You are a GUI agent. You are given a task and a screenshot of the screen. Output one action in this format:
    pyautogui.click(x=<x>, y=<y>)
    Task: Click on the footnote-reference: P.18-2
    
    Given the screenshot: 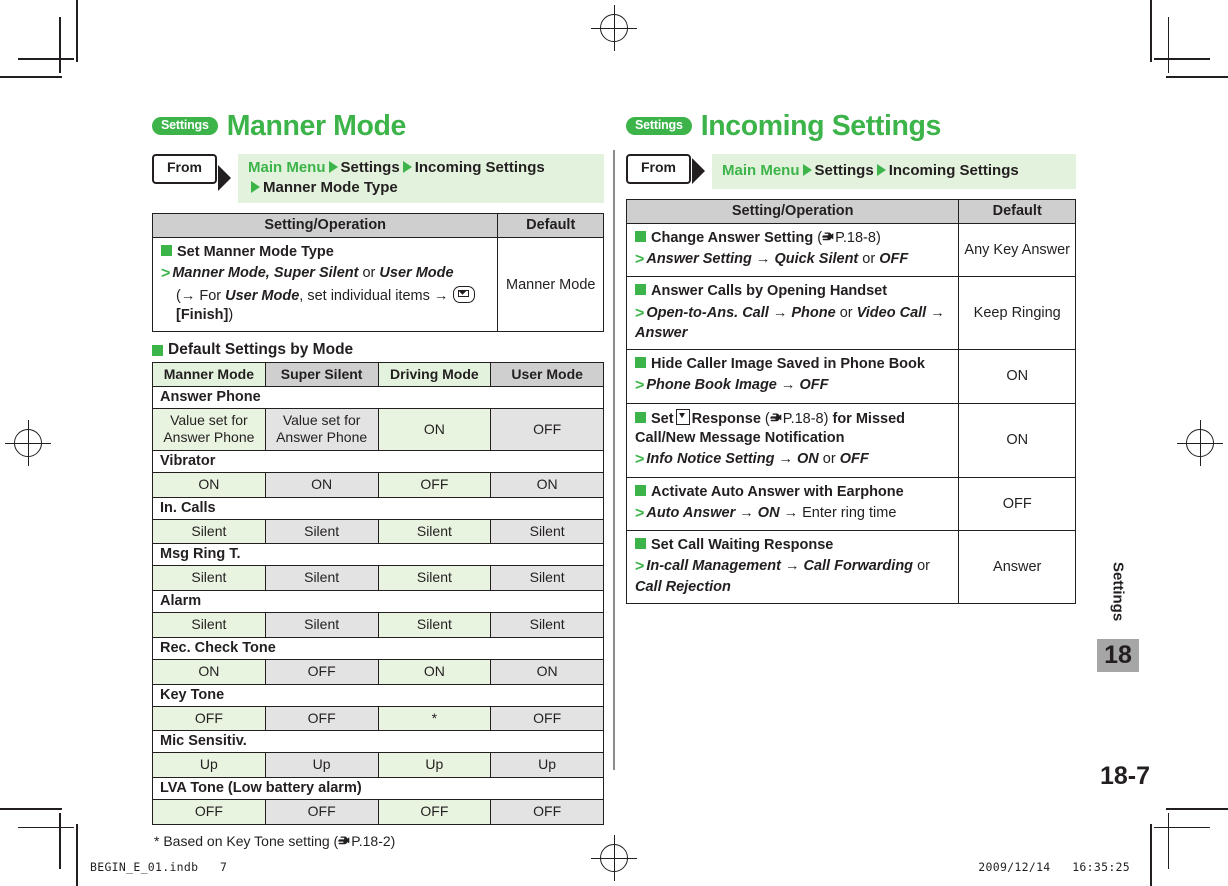 What is the action you would take?
    pyautogui.click(x=370, y=841)
    